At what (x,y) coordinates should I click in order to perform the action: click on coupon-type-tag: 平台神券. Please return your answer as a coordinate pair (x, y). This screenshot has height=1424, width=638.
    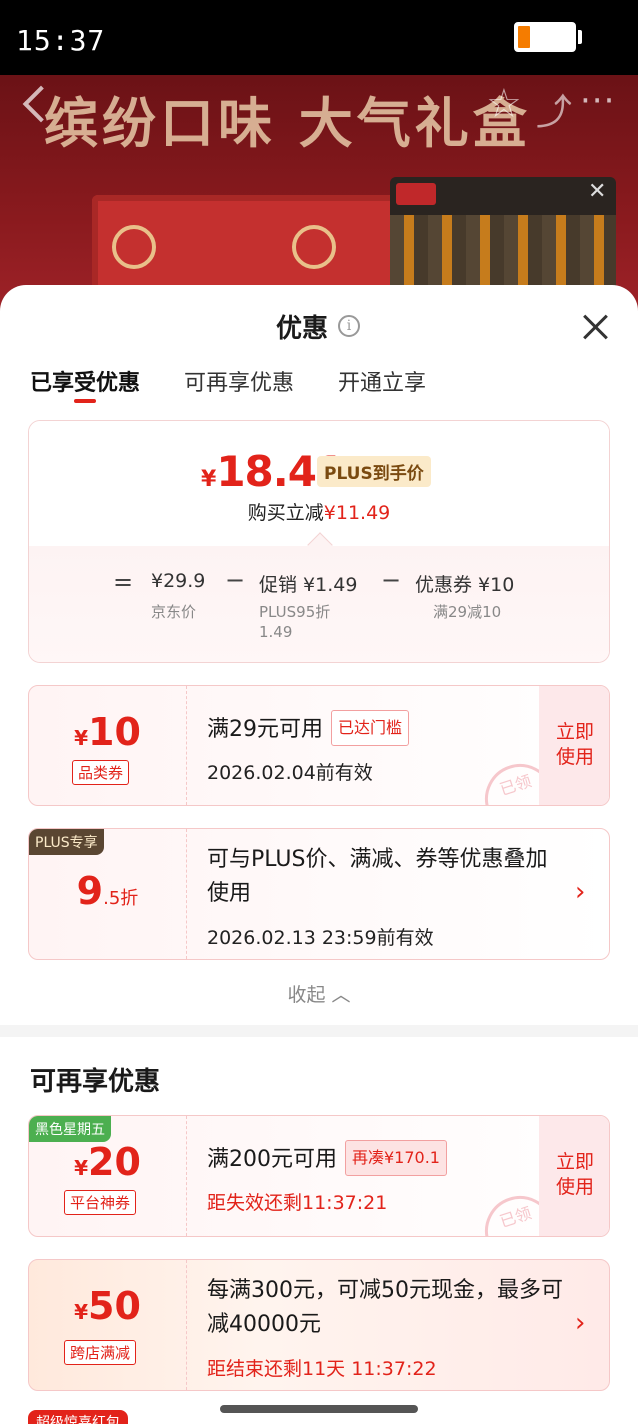
    Looking at the image, I should click on (100, 1202).